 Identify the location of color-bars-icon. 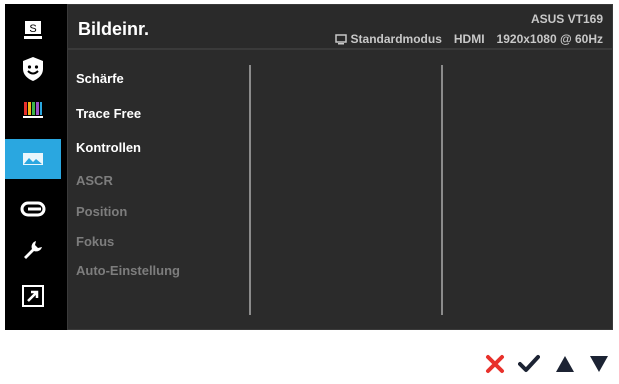
(33, 110).